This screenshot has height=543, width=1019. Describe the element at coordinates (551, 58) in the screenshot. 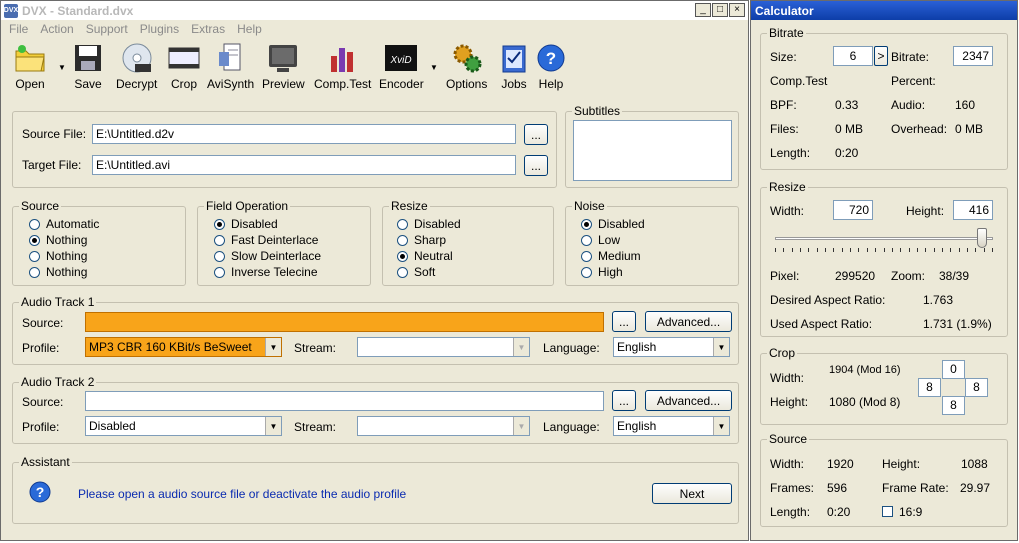

I see `help-icon: ?` at that location.